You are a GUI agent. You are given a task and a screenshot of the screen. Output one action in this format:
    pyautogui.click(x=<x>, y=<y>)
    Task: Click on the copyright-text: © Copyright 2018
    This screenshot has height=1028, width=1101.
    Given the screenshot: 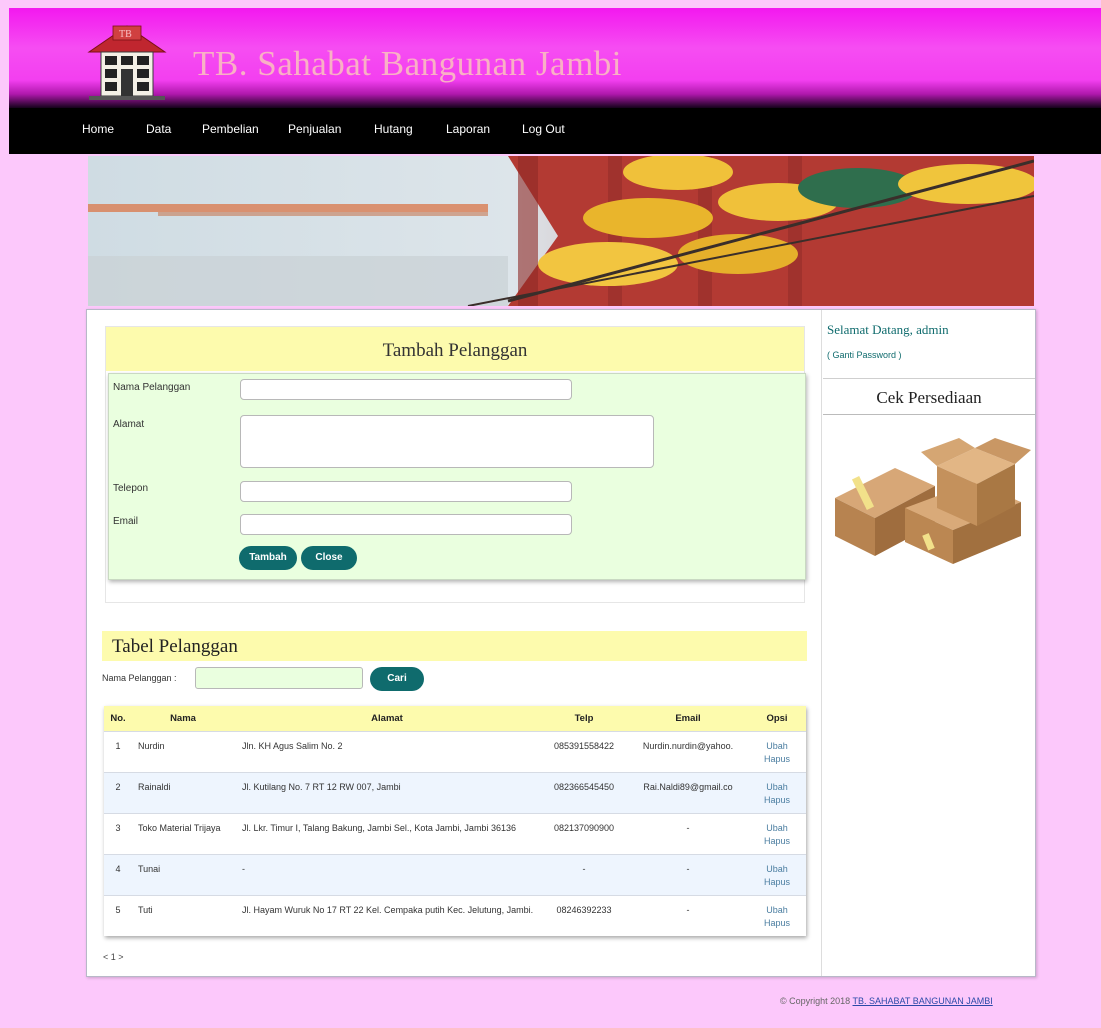 What is the action you would take?
    pyautogui.click(x=815, y=1001)
    